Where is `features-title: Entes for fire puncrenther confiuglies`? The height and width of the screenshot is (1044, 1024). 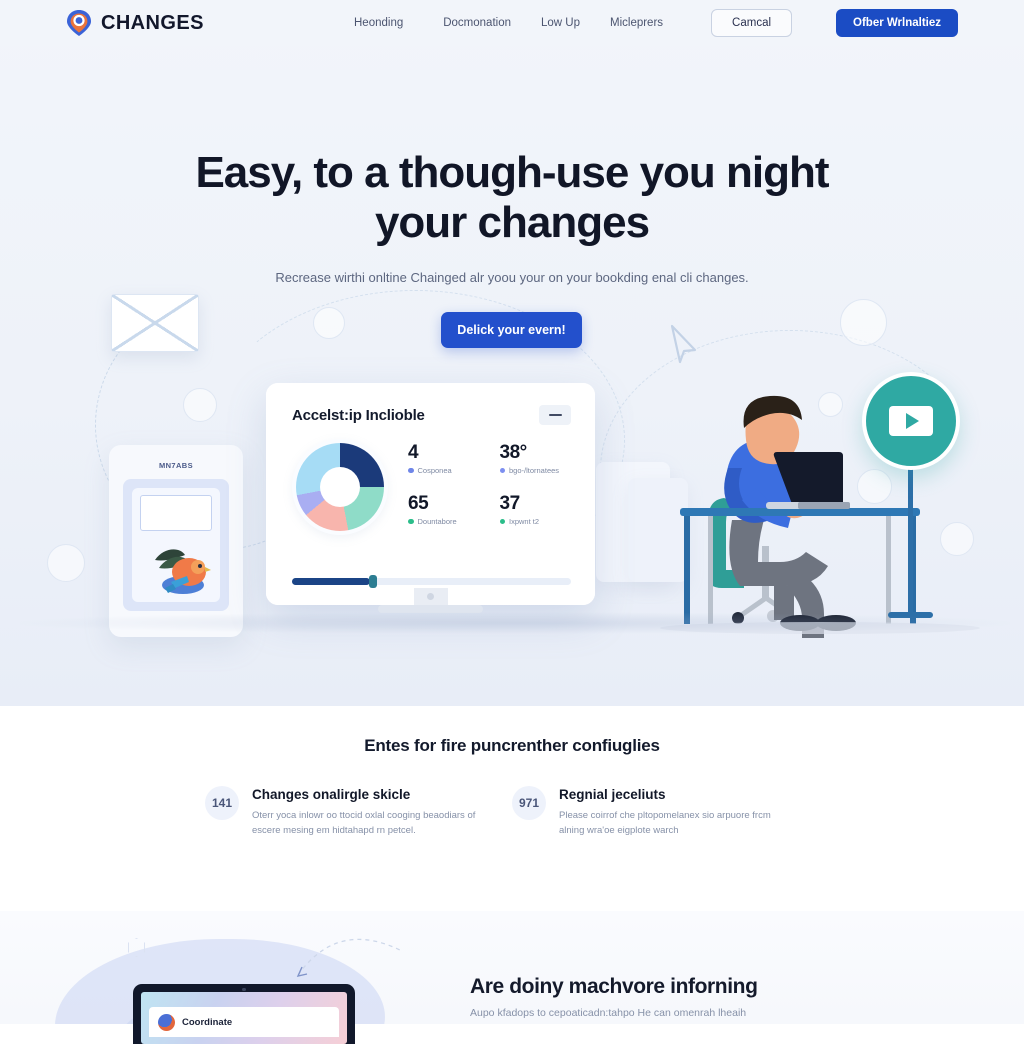 features-title: Entes for fire puncrenther confiuglies is located at coordinates (512, 745).